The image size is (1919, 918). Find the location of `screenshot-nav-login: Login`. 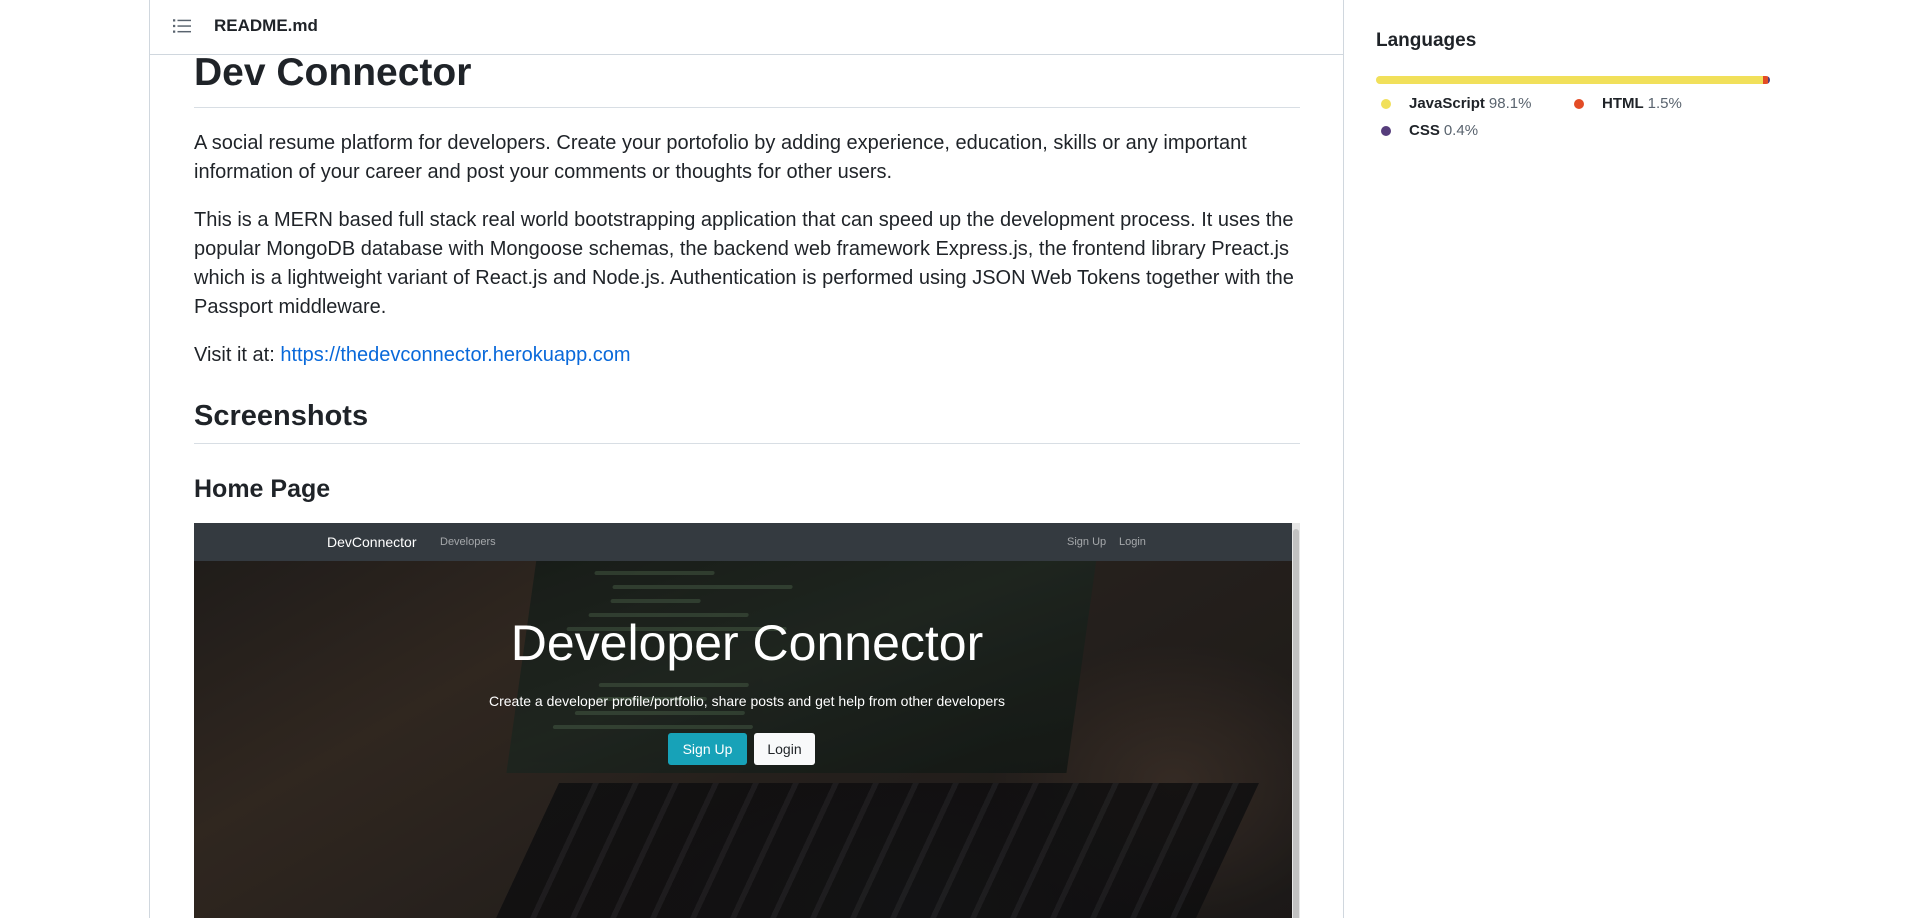

screenshot-nav-login: Login is located at coordinates (1132, 542).